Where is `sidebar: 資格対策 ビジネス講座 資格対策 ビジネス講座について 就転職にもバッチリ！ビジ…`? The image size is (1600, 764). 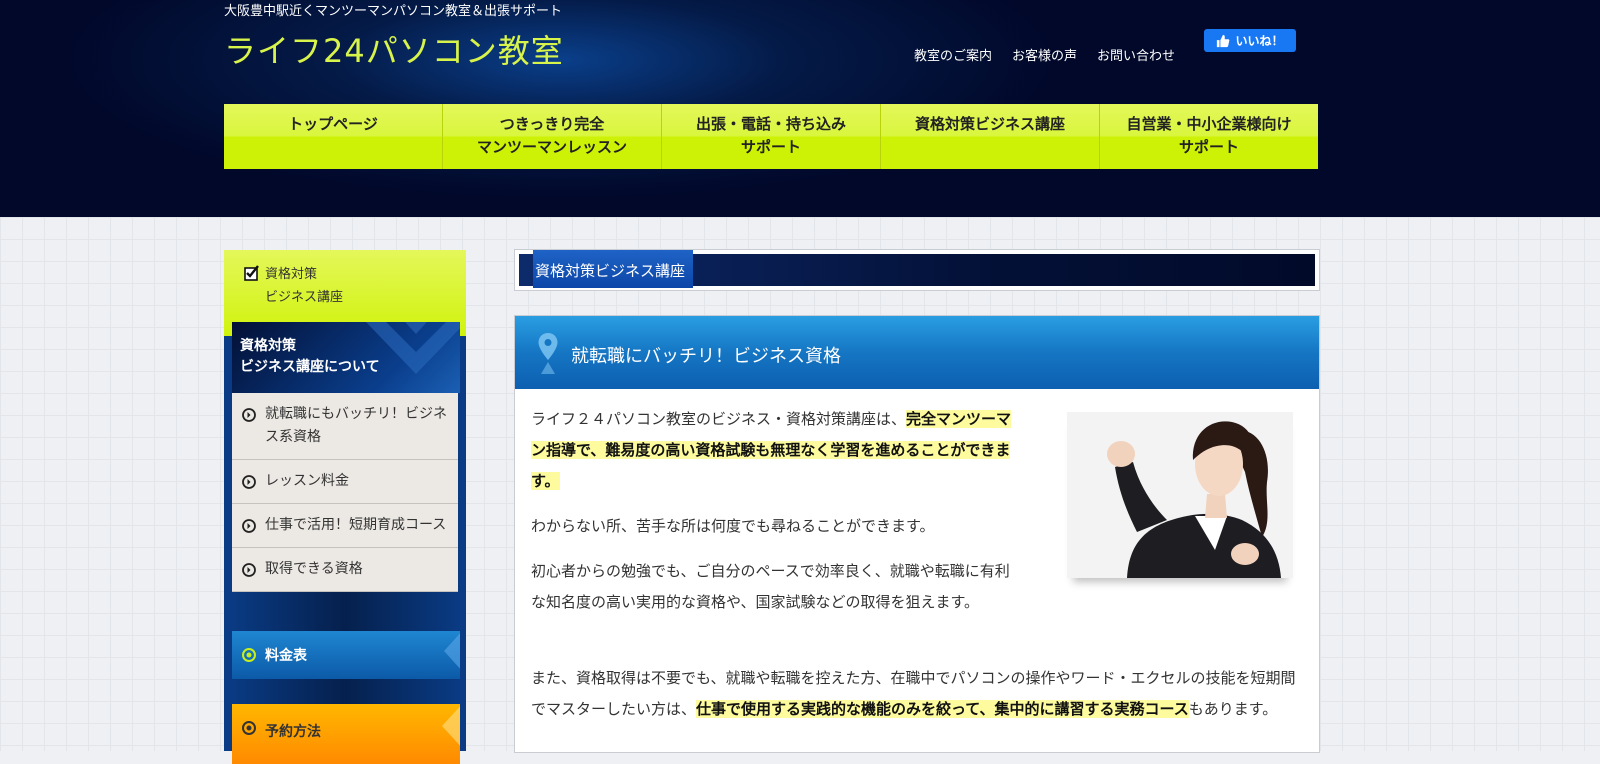
sidebar: 資格対策 ビジネス講座 資格対策 ビジネス講座について 就転職にもバッチリ！ビジ… is located at coordinates (345, 507).